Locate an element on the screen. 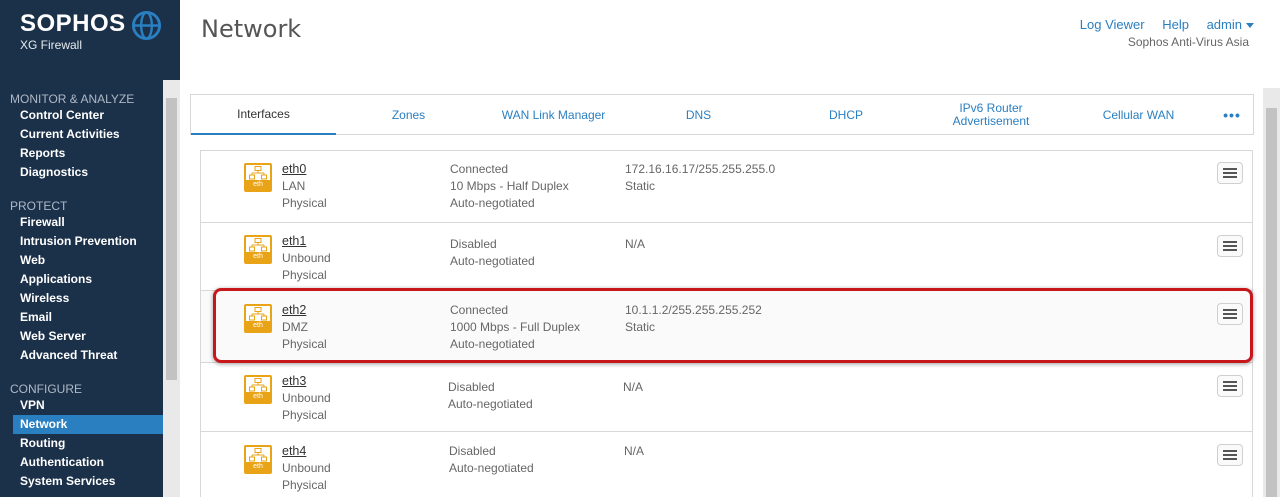 Image resolution: width=1280 pixels, height=497 pixels. interface-name-link: eth4 is located at coordinates (306, 451).